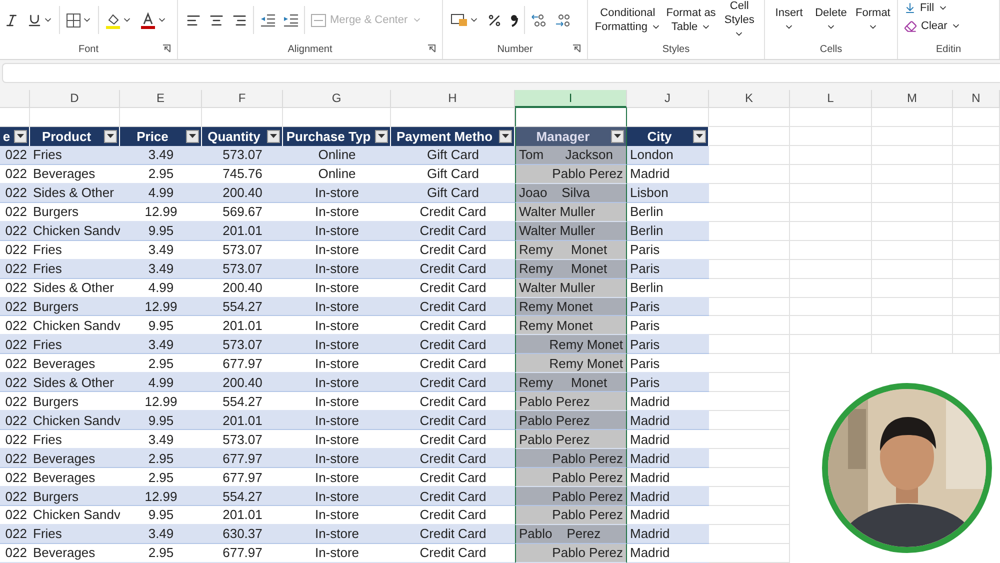 This screenshot has width=1000, height=563. I want to click on table-cell: 9.95, so click(161, 231).